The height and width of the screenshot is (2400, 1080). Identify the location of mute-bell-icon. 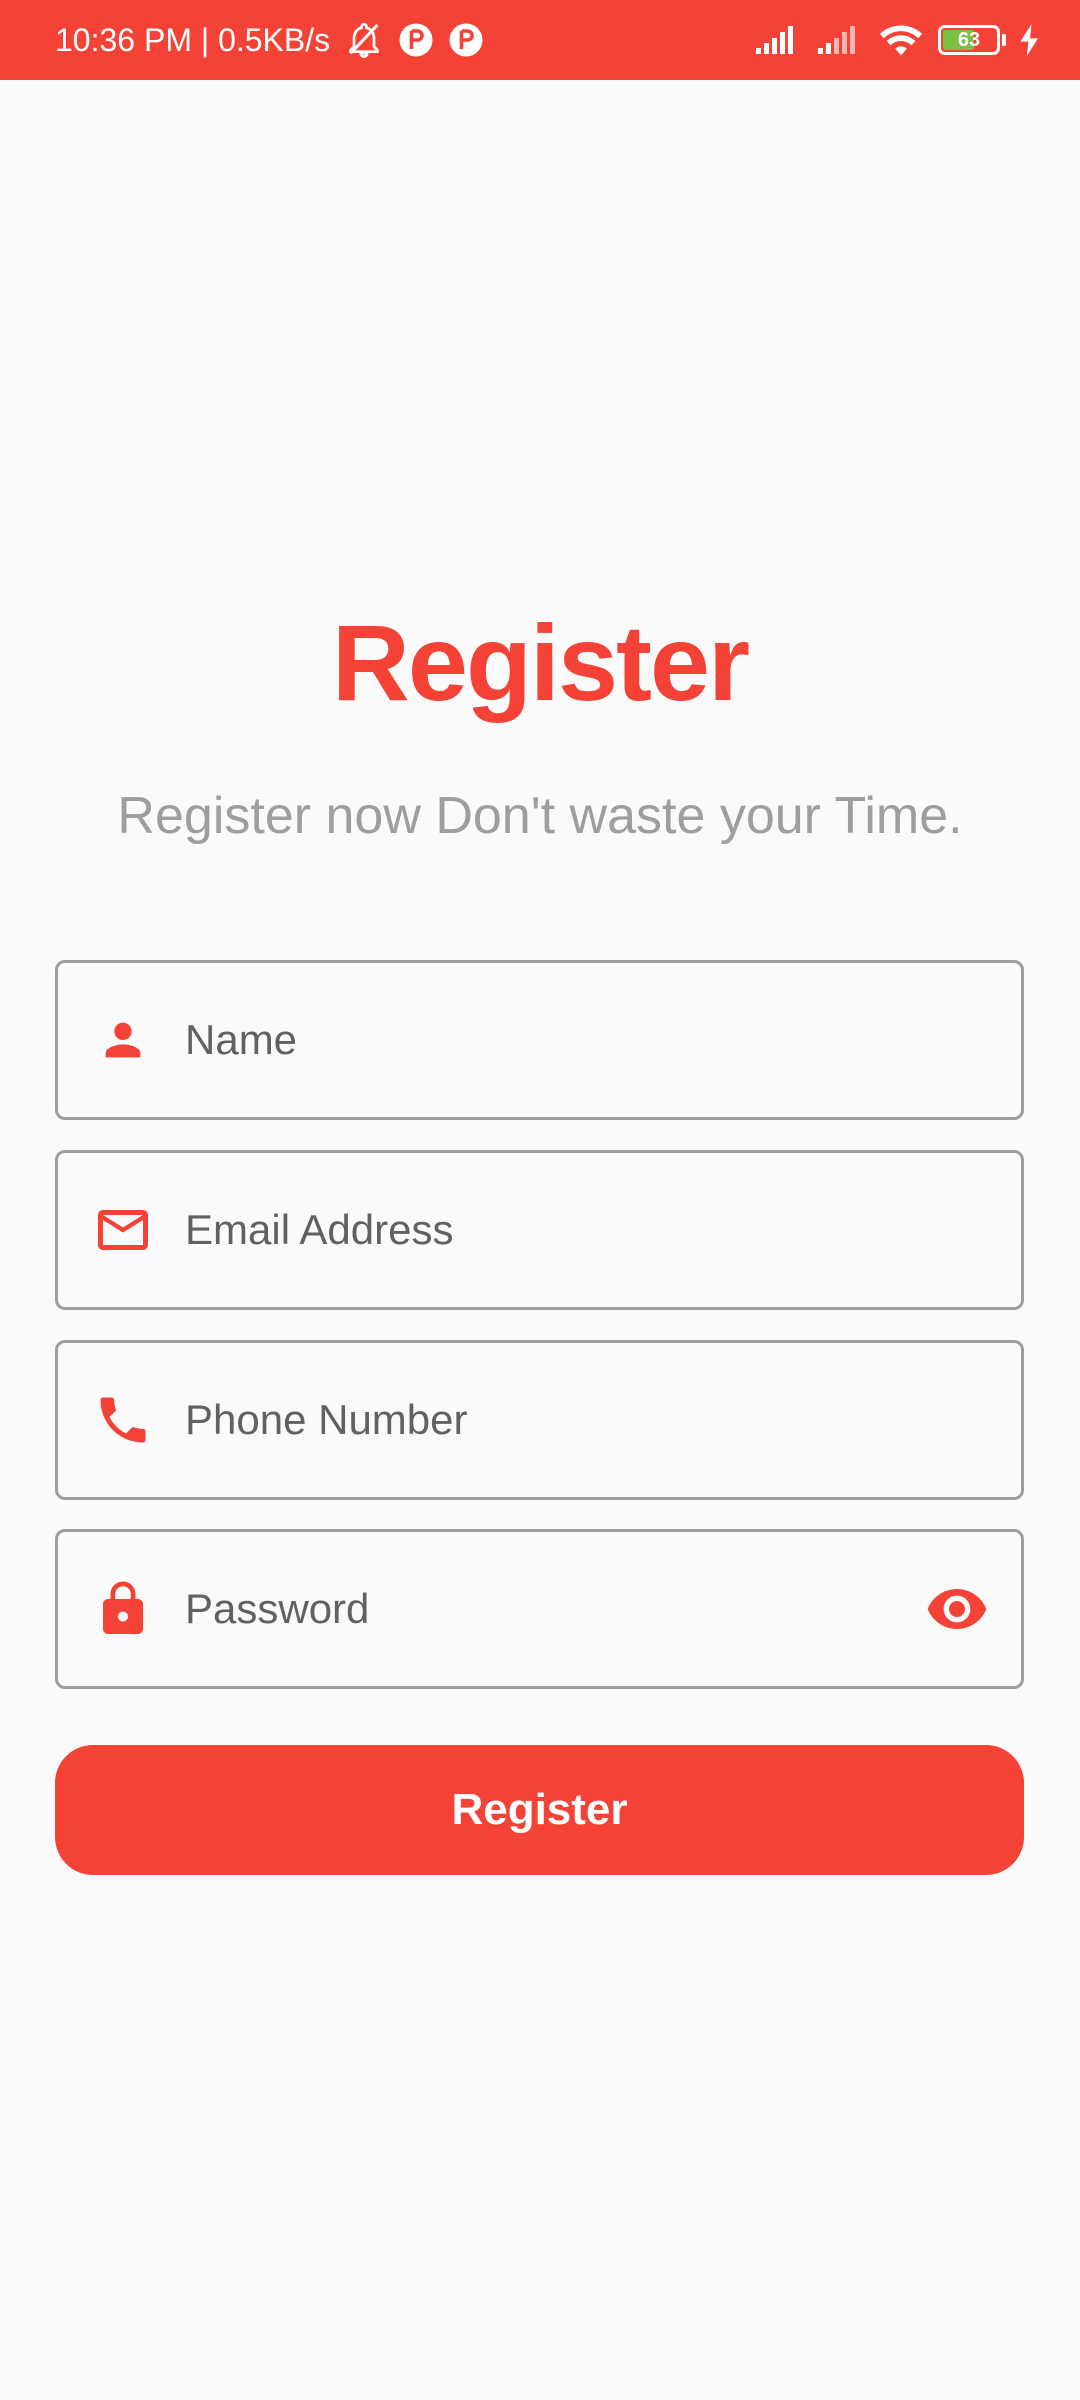
(364, 40).